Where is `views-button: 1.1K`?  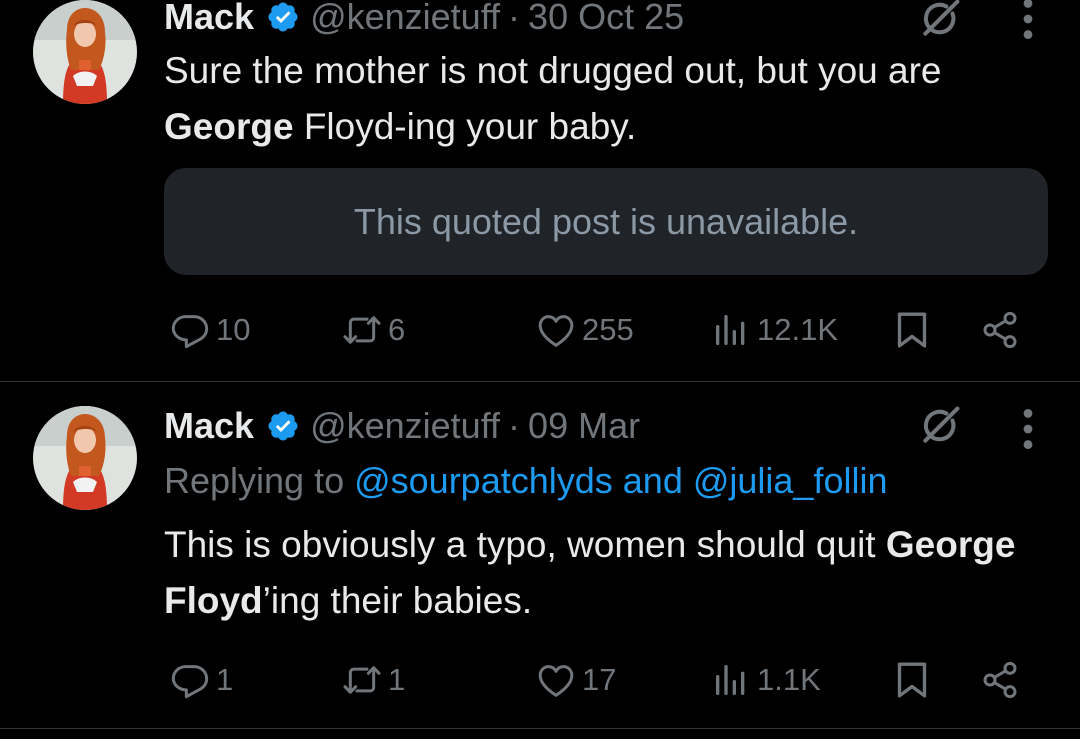
views-button: 1.1K is located at coordinates (766, 680).